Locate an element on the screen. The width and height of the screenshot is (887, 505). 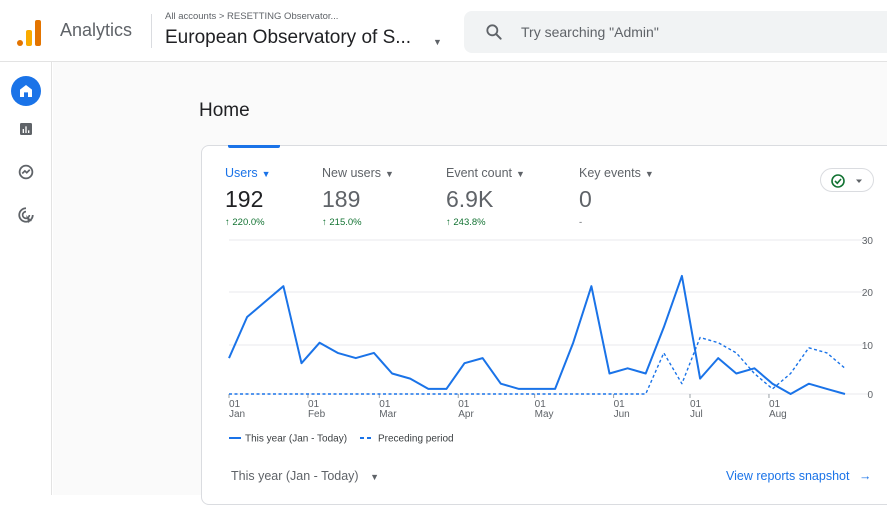
y-tick-label: 0 is located at coordinates (870, 395).